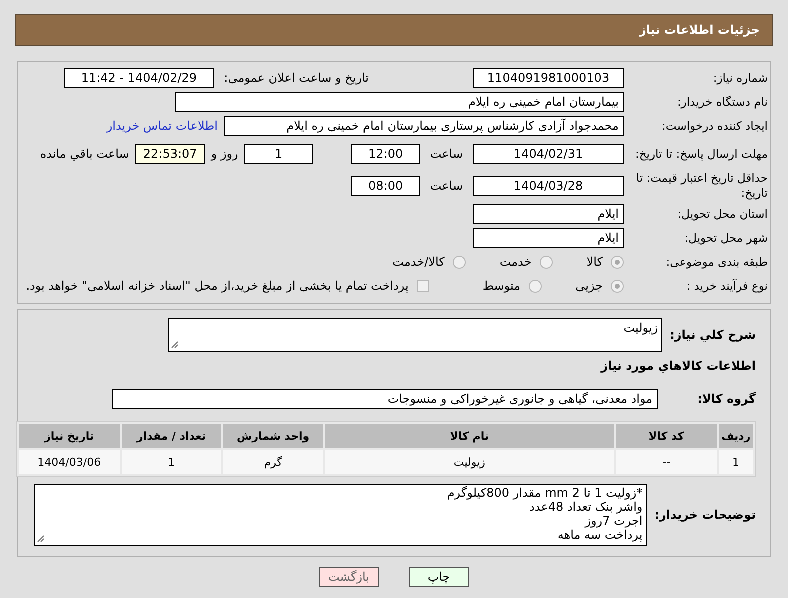 This screenshot has width=788, height=598. Describe the element at coordinates (722, 214) in the screenshot. I see `field-label: استان محل تحویل:` at that location.